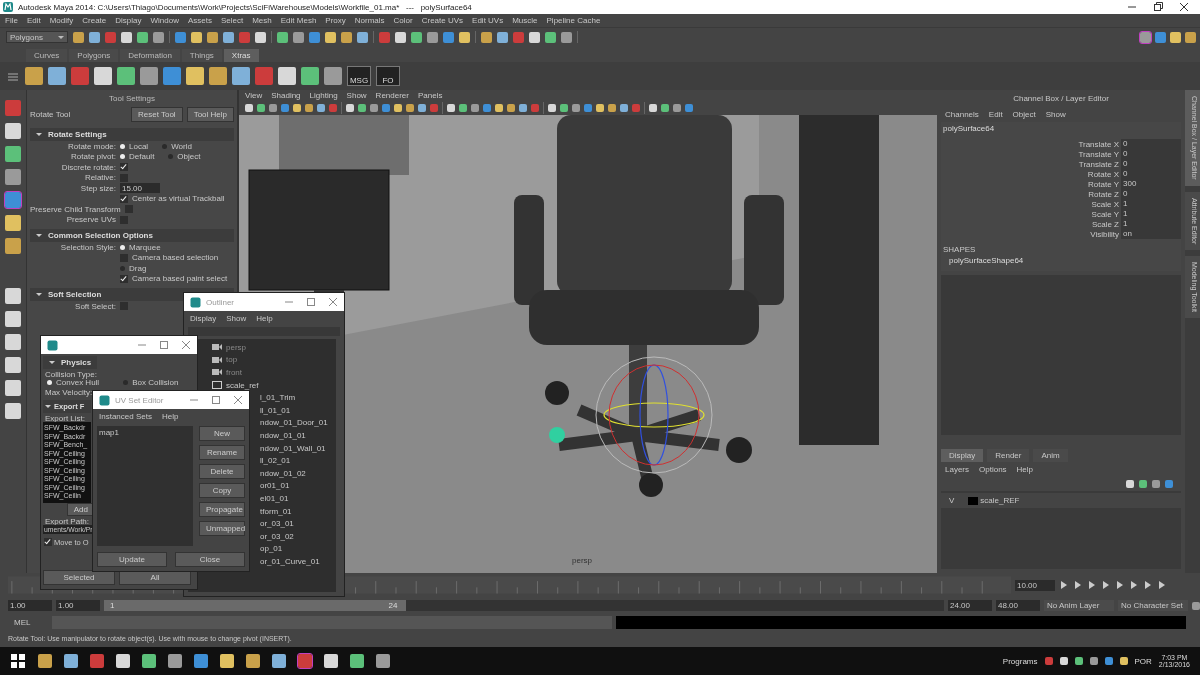 This screenshot has height=675, width=1200. I want to click on menu-item: Color, so click(403, 20).